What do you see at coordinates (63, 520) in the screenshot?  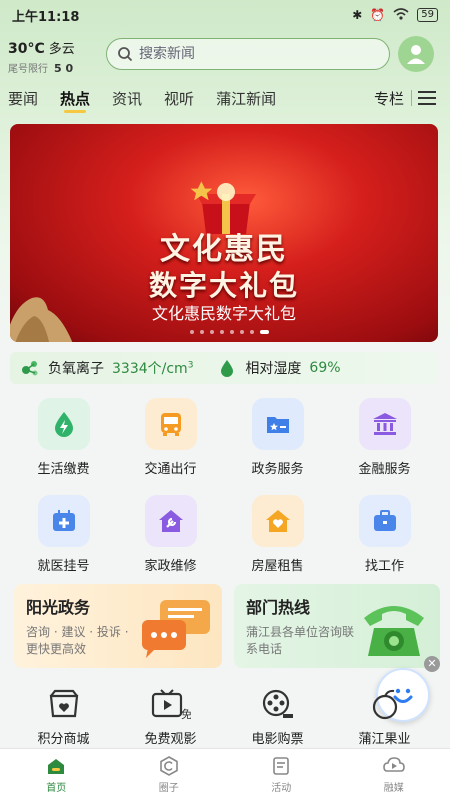 I see `medical-calendar-icon` at bounding box center [63, 520].